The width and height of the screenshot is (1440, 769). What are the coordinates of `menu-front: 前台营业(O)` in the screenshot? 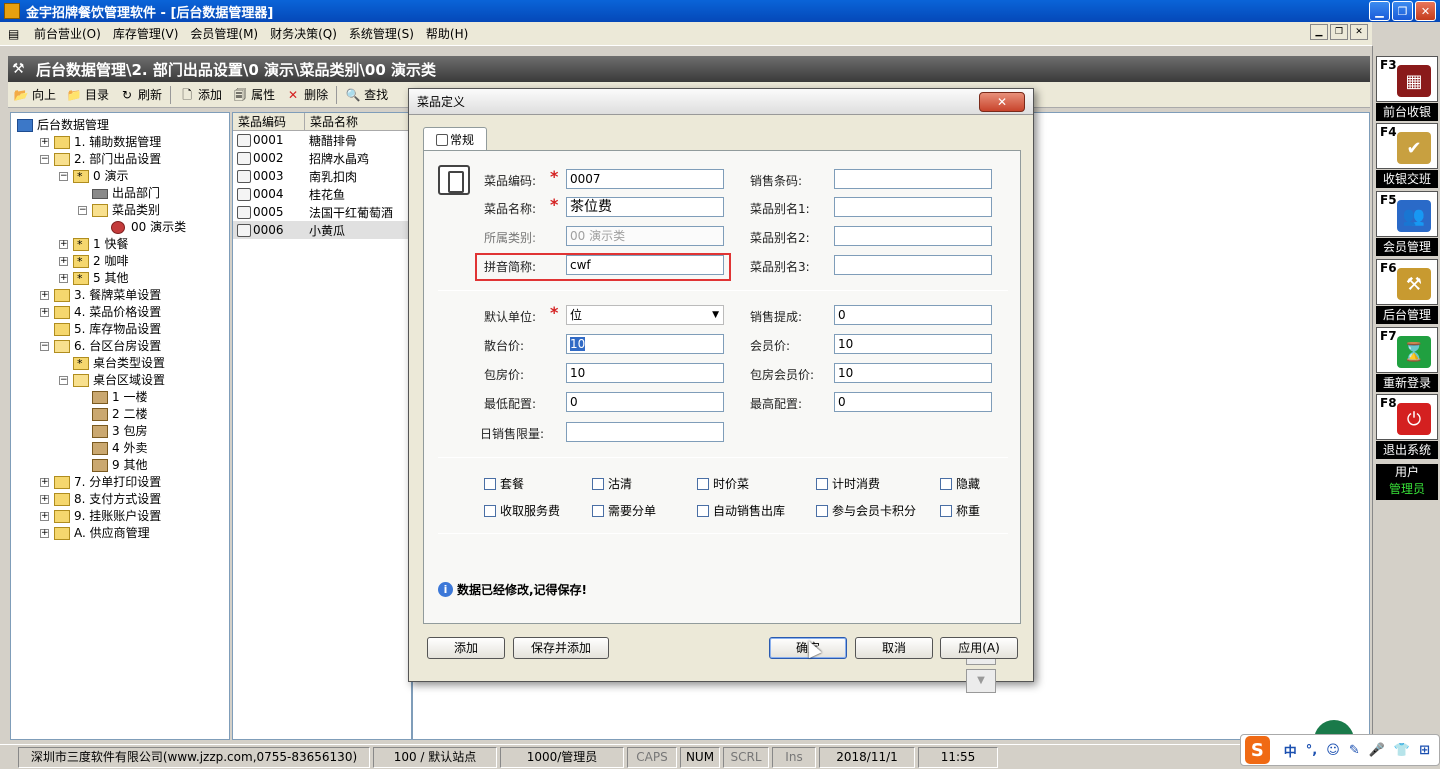 It's located at (67, 33).